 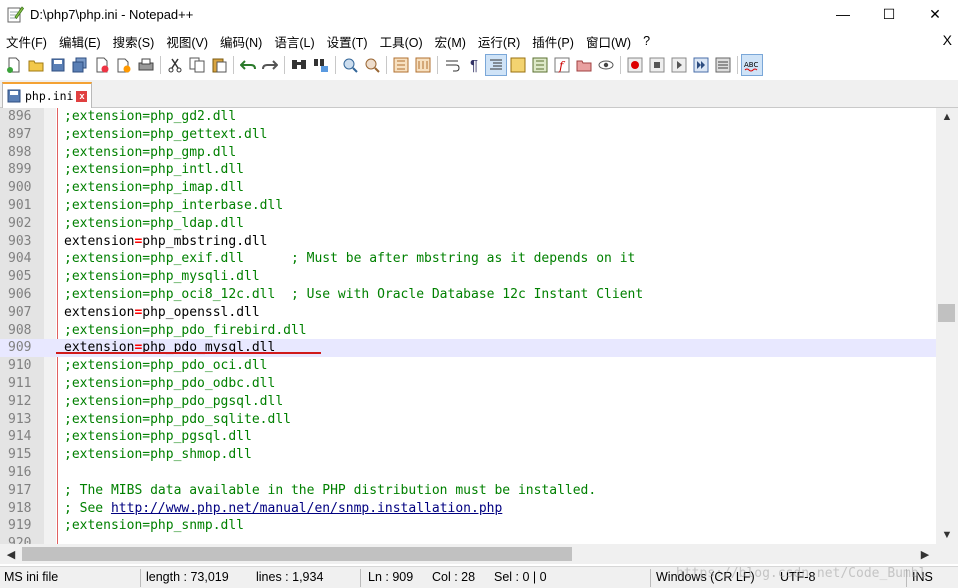 I want to click on code-line: 915 ;extension=php_shmop.dll, so click(x=468, y=455).